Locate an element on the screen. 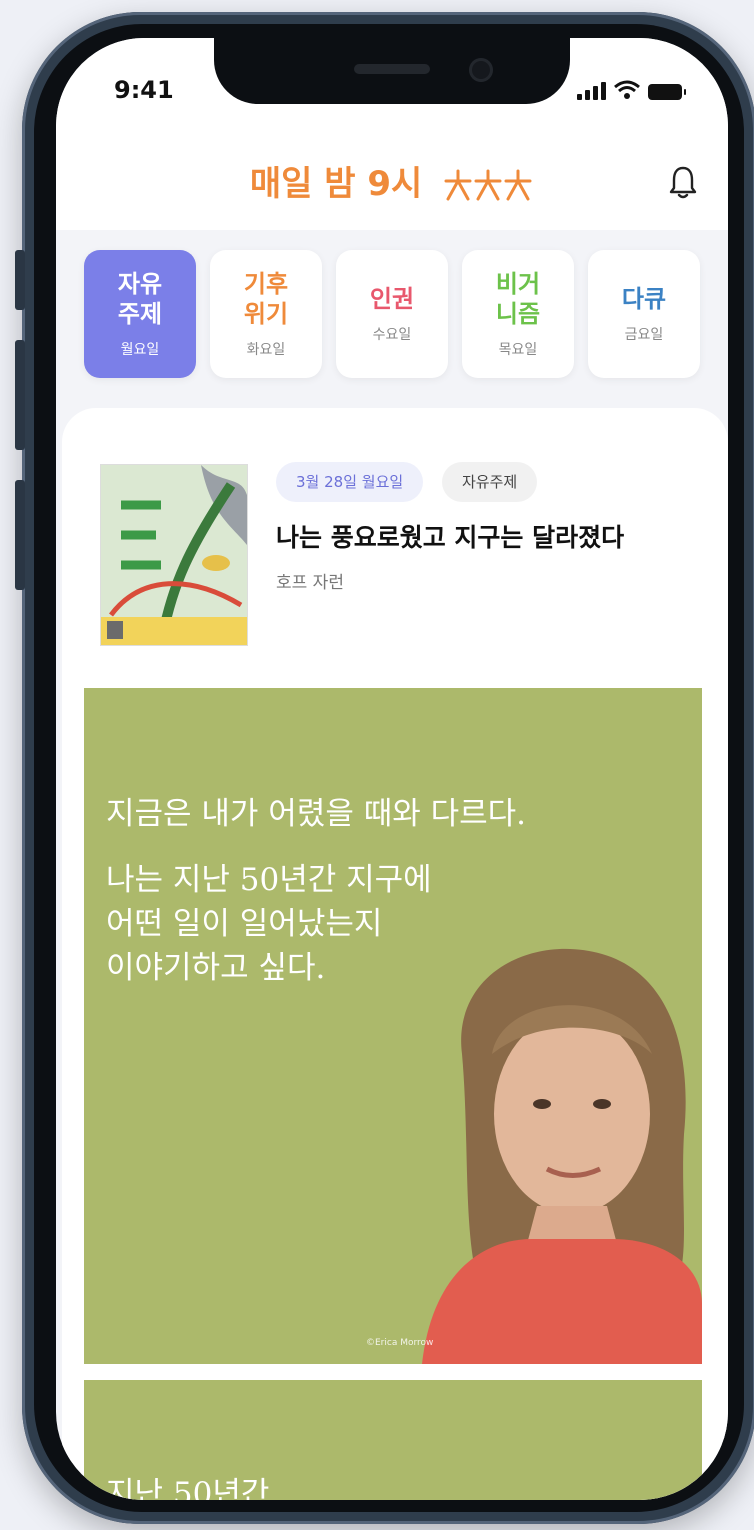  tab-wednesday: 인권 수요일 is located at coordinates (392, 314).